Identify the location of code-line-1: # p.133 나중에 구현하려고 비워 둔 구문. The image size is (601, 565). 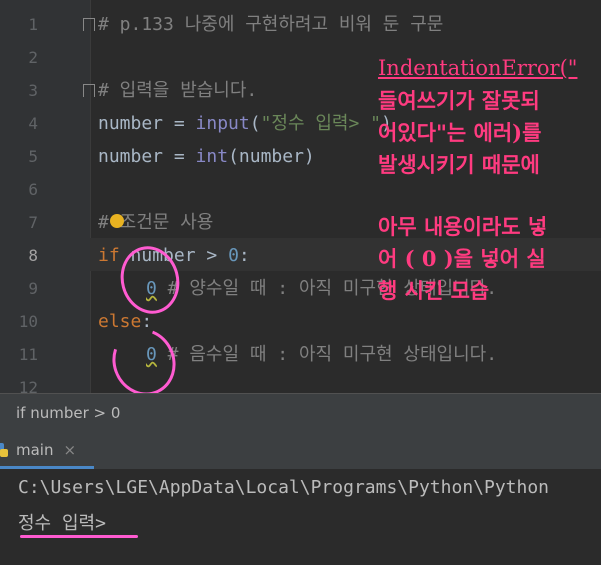
(270, 24).